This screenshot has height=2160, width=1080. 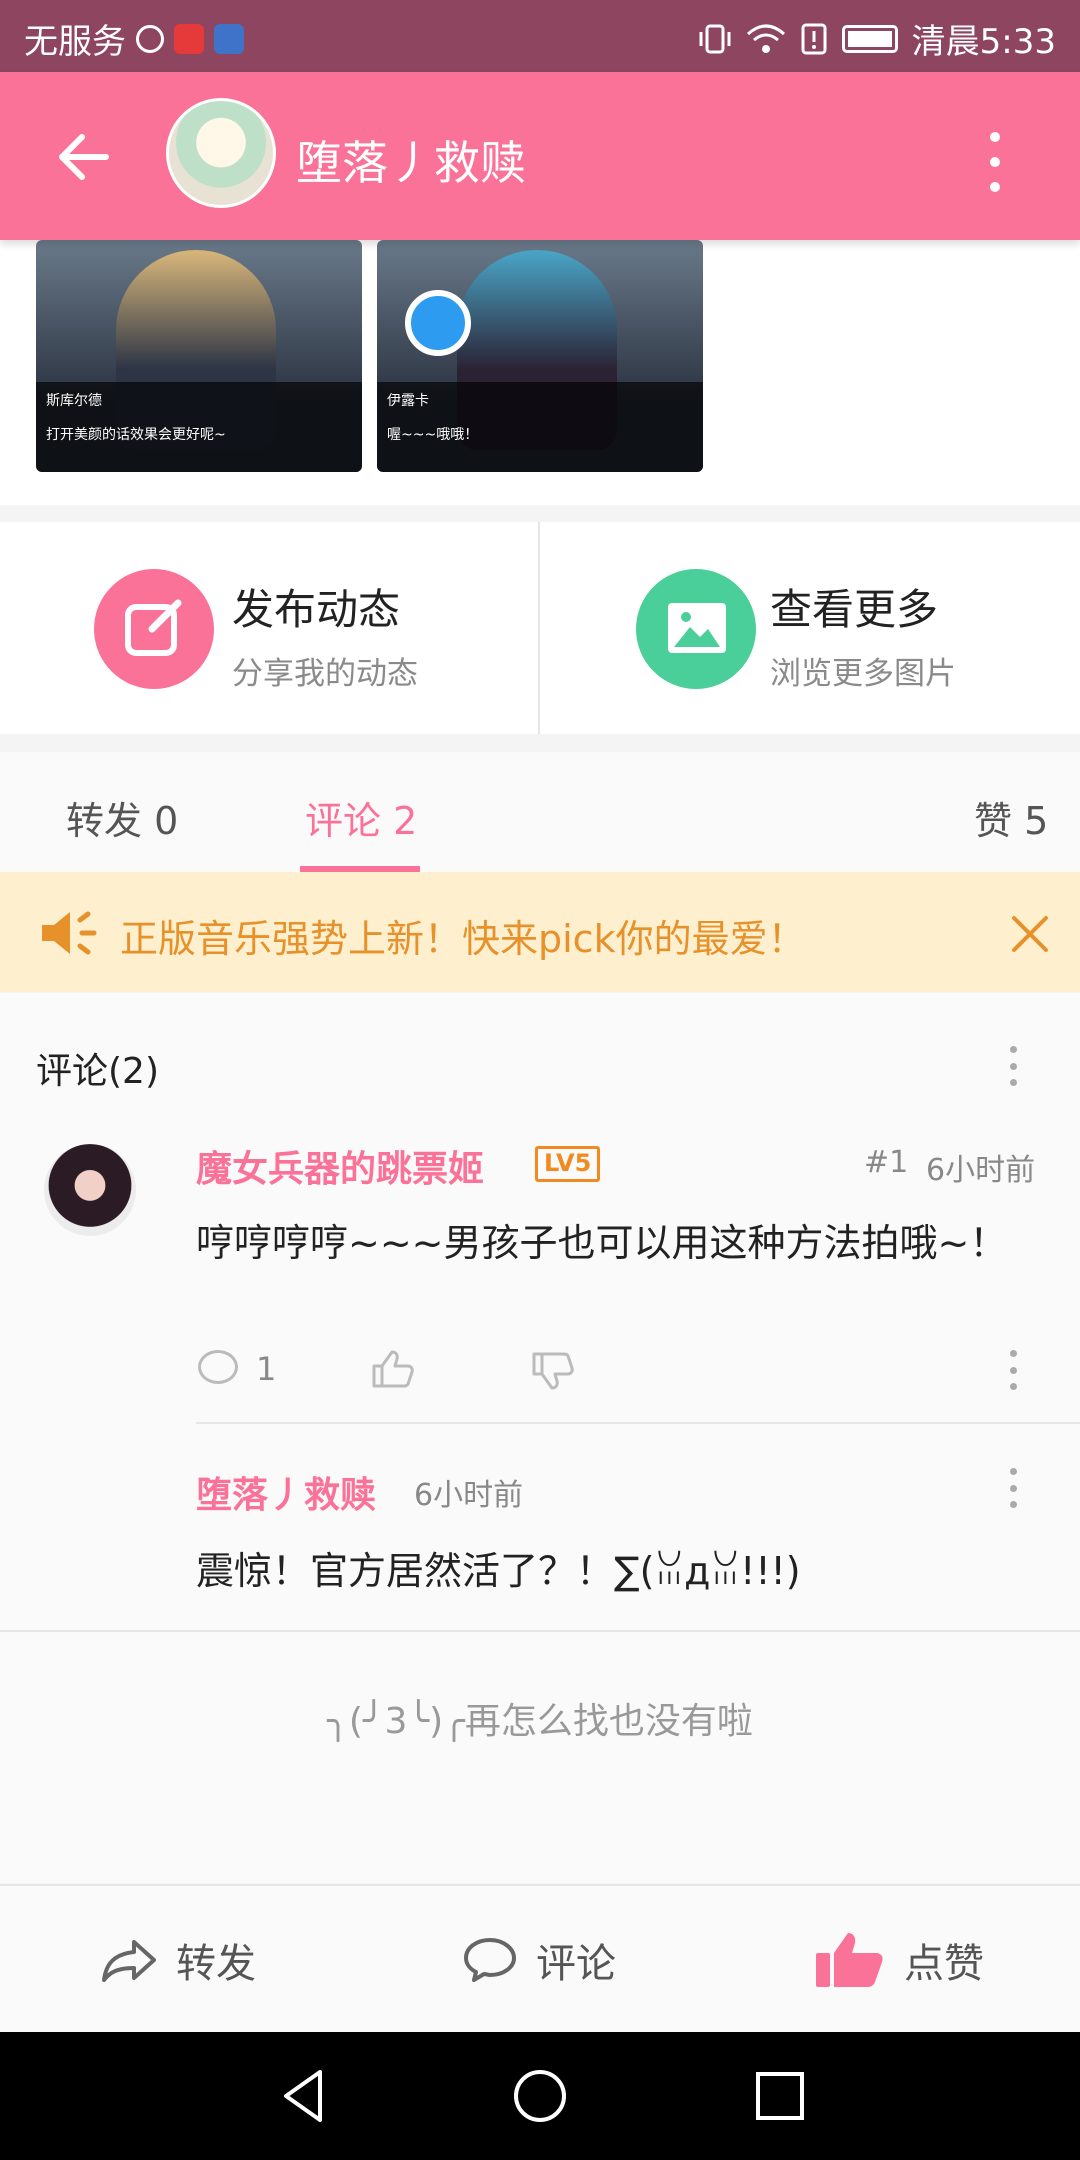 I want to click on repost-button: 转发, so click(x=178, y=1960).